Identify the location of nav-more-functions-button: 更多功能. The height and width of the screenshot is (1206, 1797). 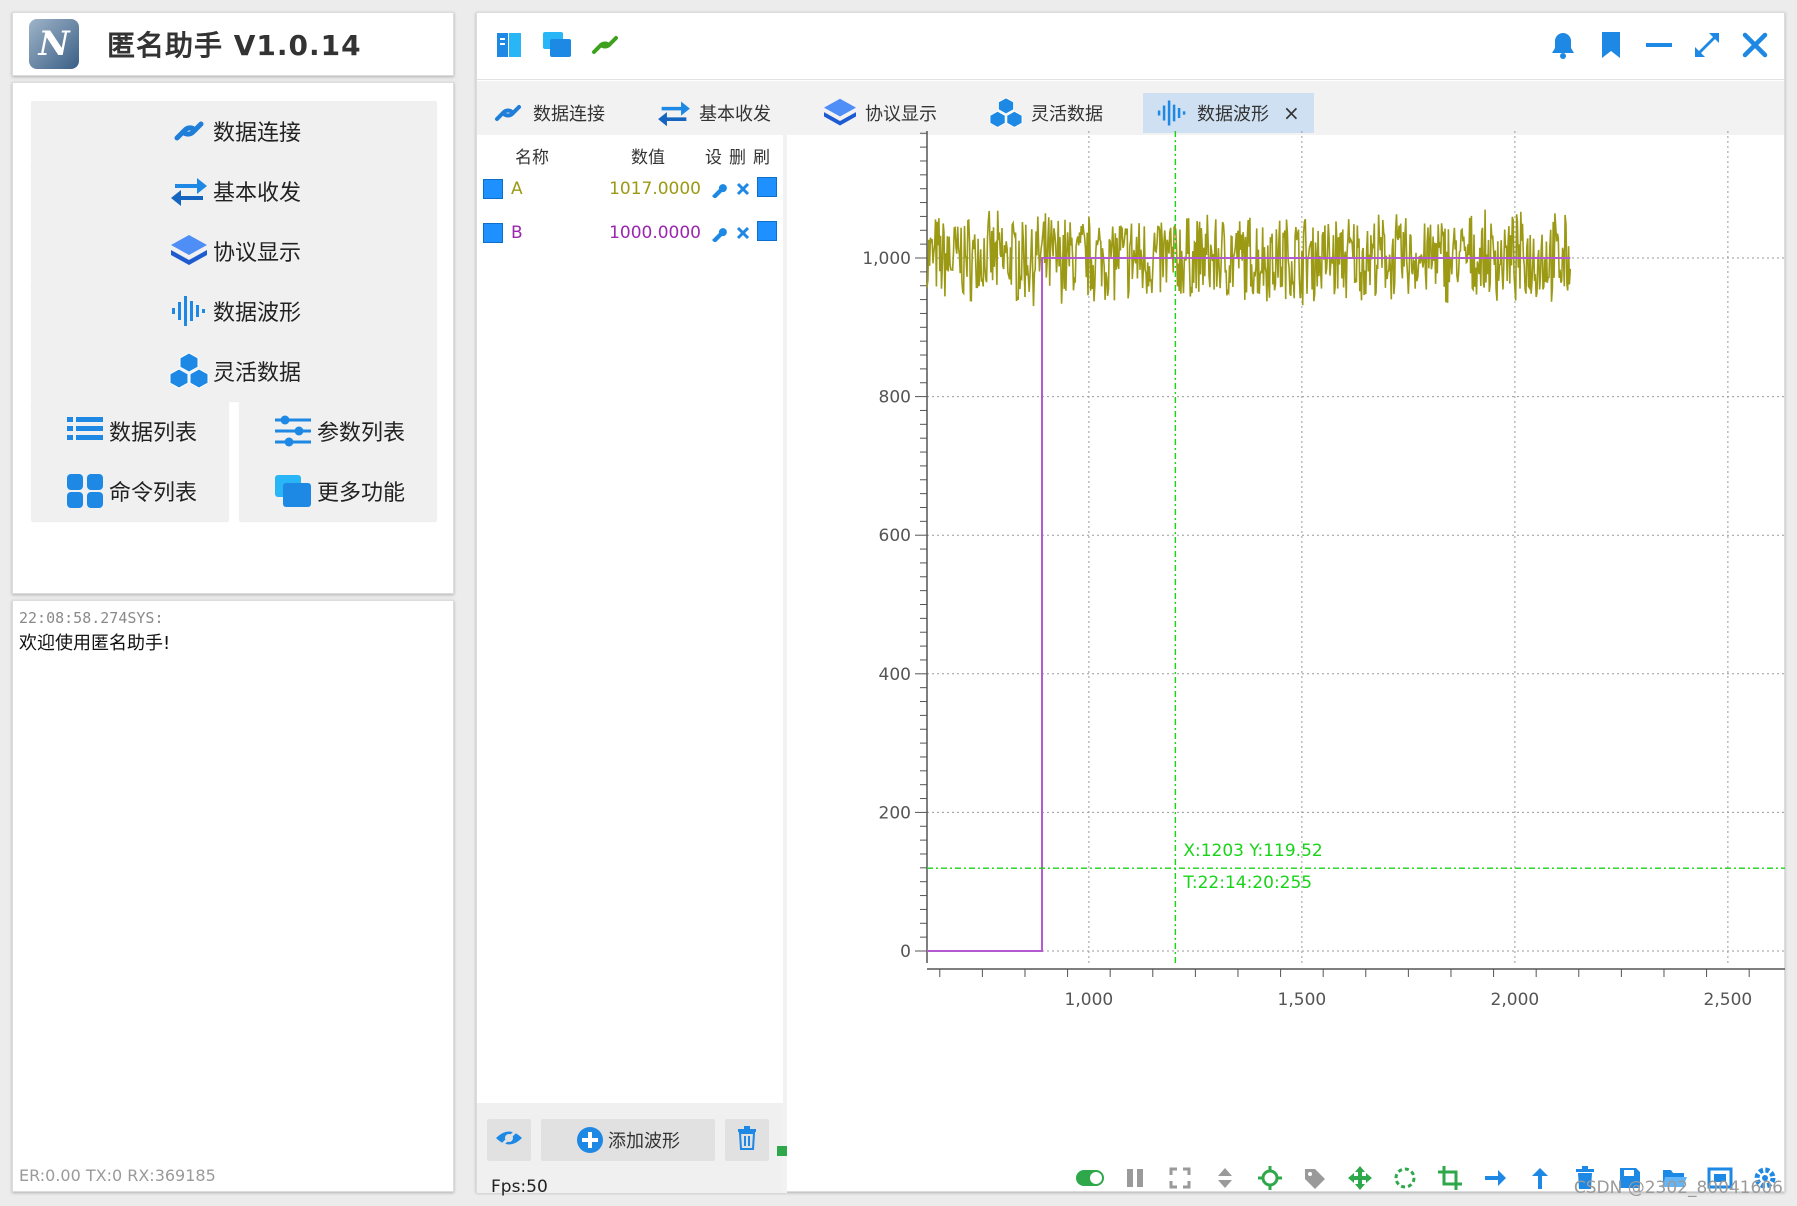
(338, 491).